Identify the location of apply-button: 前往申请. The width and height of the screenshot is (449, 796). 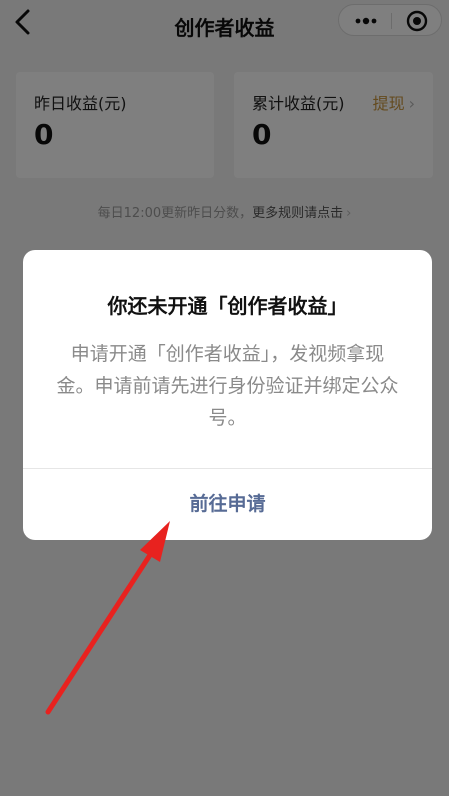
(227, 504).